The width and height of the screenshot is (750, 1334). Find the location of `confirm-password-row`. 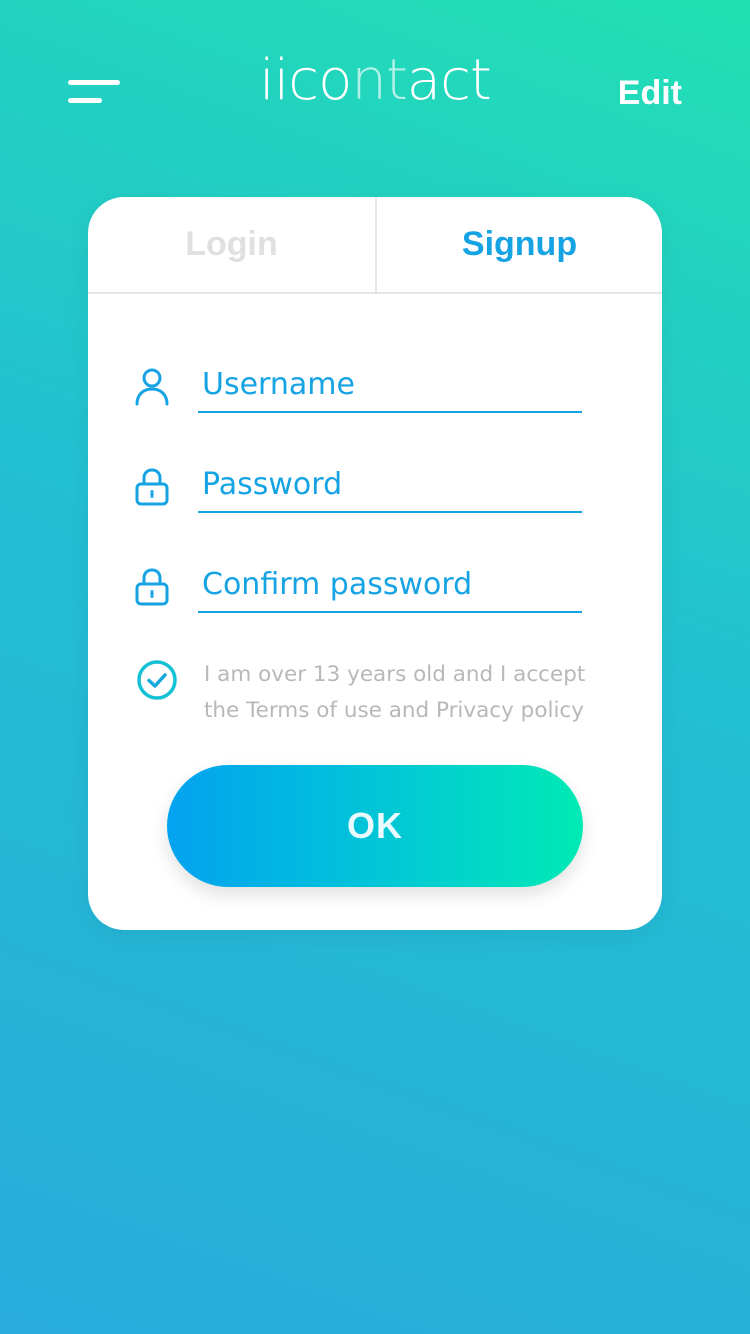

confirm-password-row is located at coordinates (375, 584).